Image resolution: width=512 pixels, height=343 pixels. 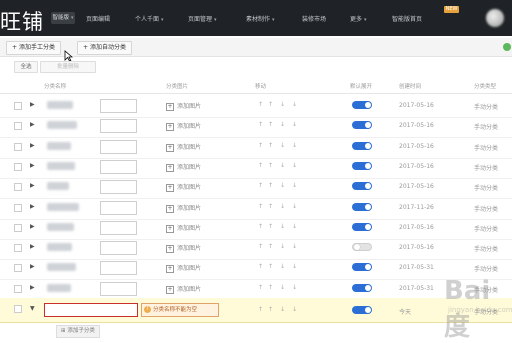 I want to click on select-all-button: 全选, so click(x=26, y=67).